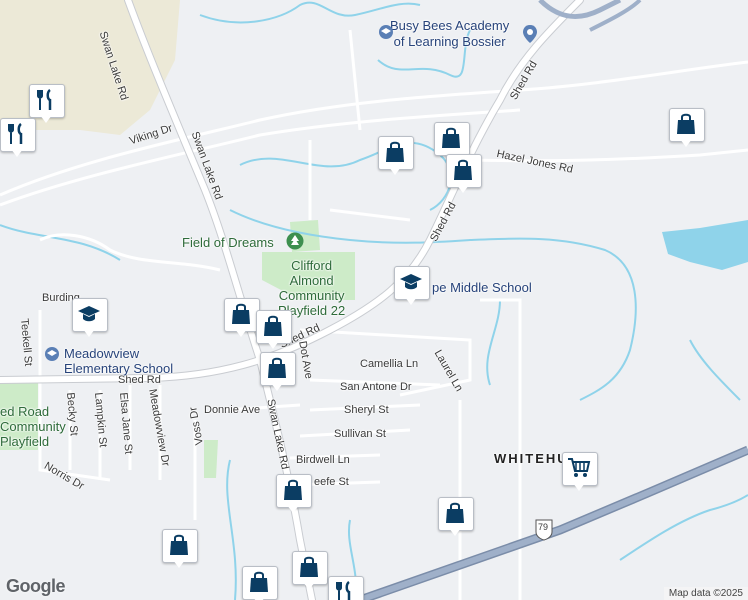 The width and height of the screenshot is (748, 600). Describe the element at coordinates (211, 459) in the screenshot. I see `park-small` at that location.